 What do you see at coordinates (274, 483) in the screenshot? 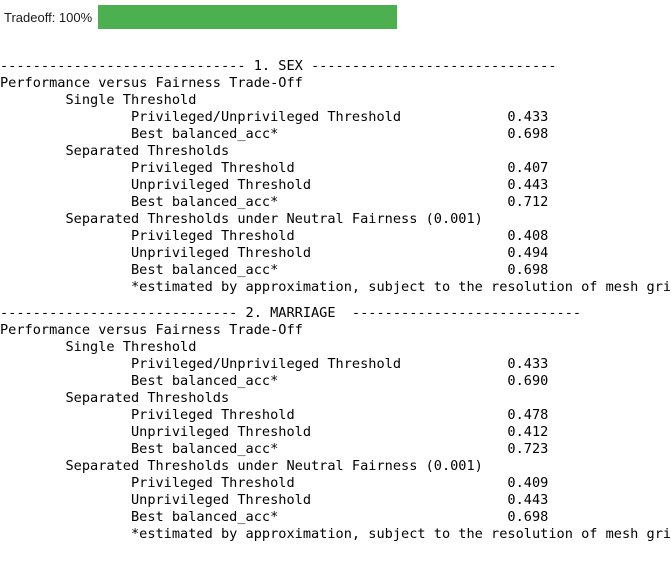
I see `metric-row: Privileged Threshold 0.409` at bounding box center [274, 483].